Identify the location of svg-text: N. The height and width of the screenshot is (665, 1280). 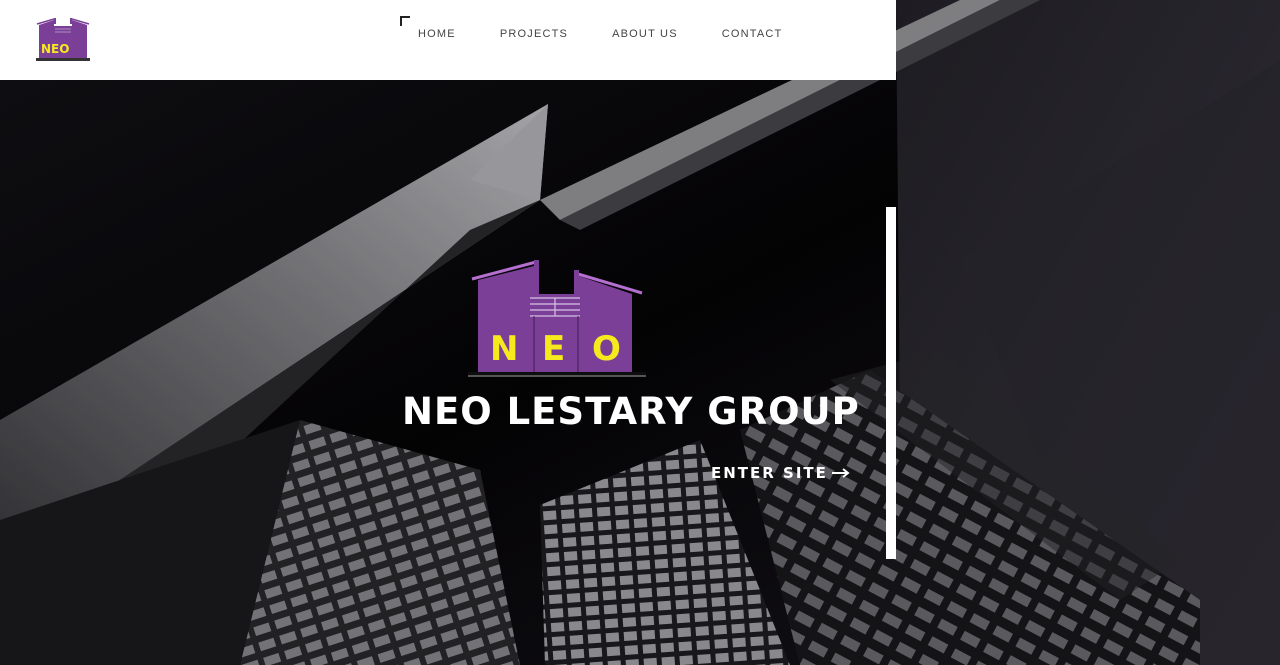
(504, 349).